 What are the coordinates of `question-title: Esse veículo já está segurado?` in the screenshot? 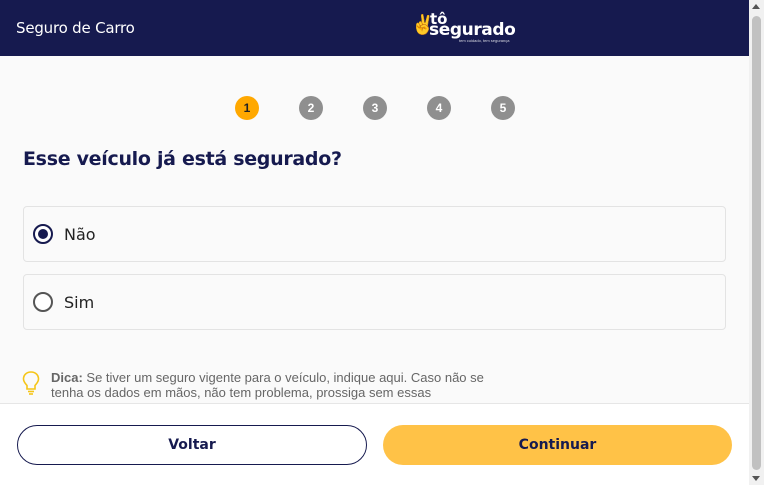 It's located at (182, 159).